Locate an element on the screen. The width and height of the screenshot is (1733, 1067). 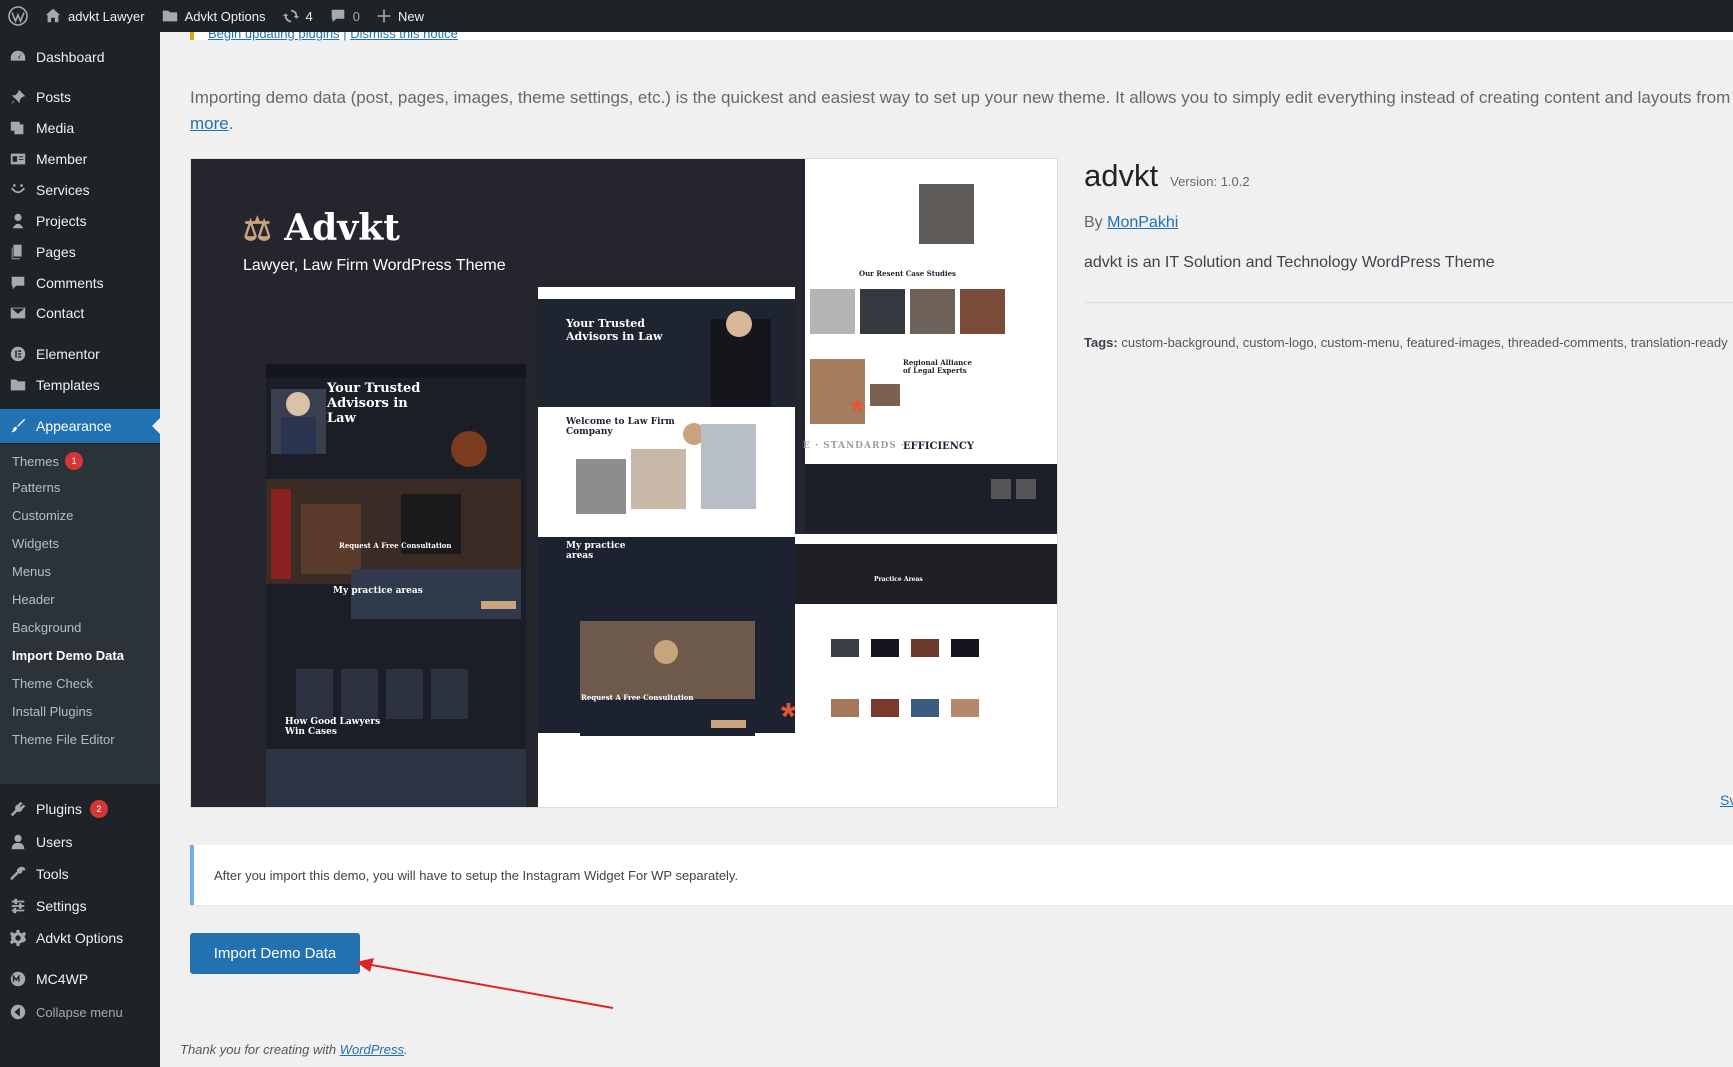
submenu-theme-file-editor: Theme File Editor is located at coordinates (63, 739).